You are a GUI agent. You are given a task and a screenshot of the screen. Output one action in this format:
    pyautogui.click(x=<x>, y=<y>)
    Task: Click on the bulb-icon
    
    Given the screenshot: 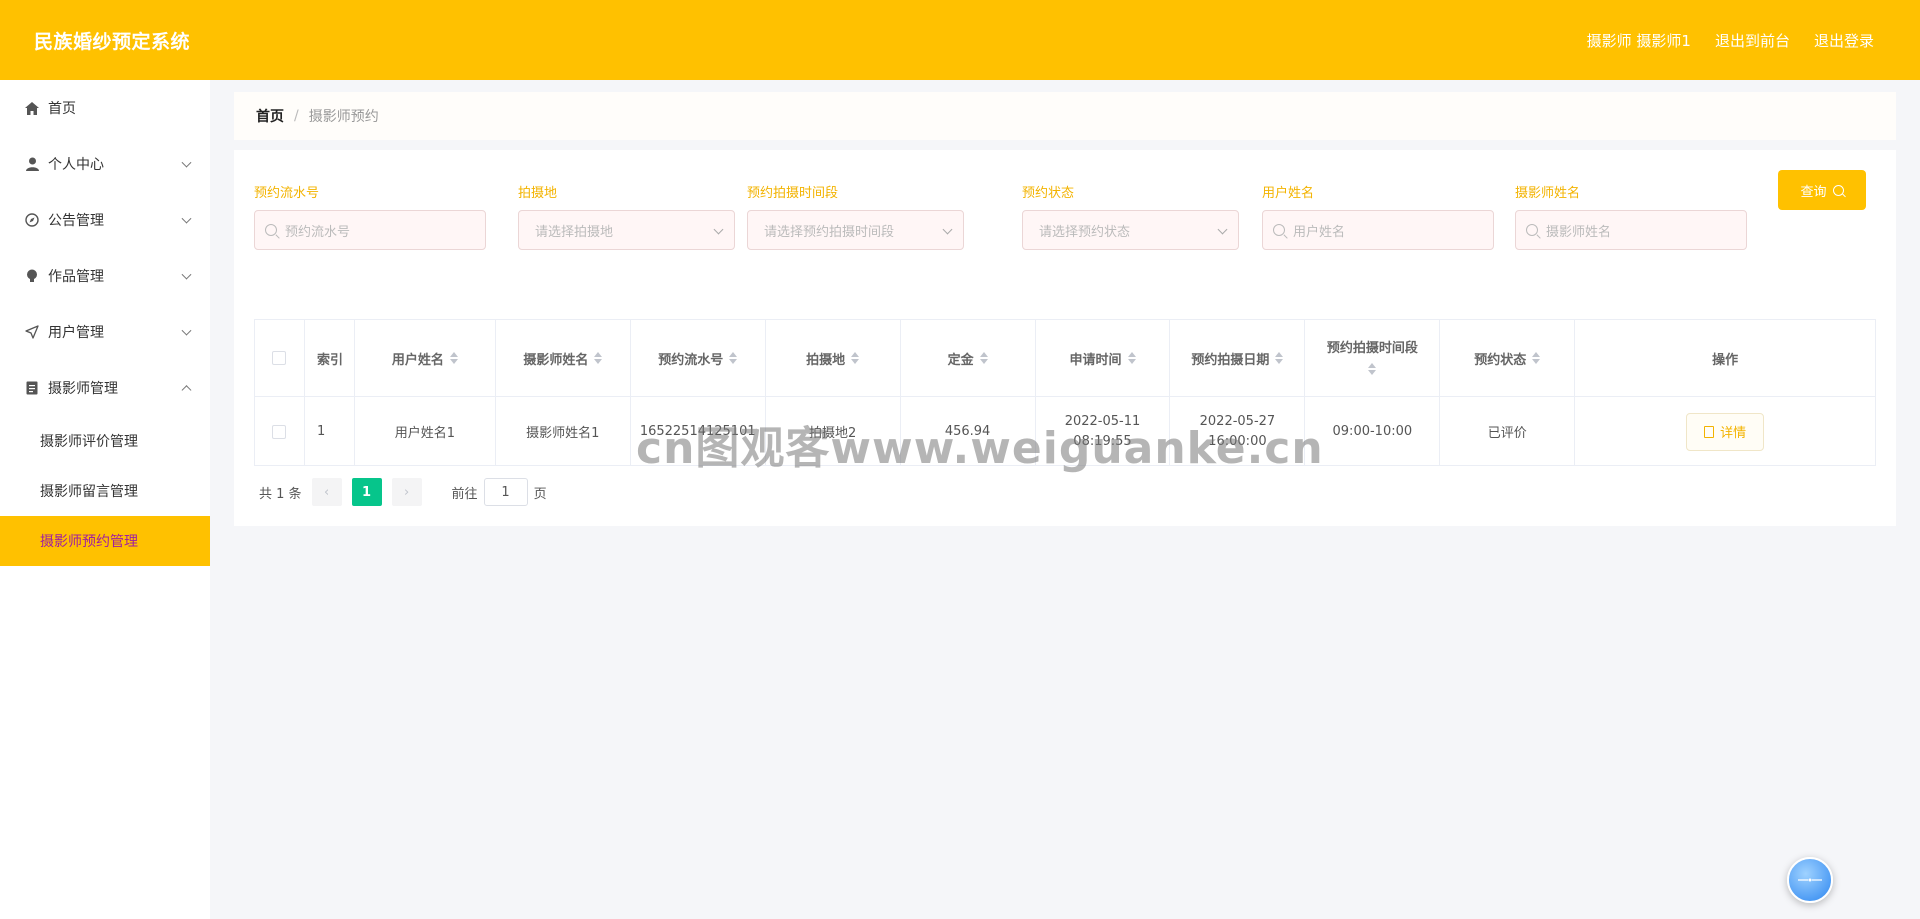 What is the action you would take?
    pyautogui.click(x=32, y=276)
    